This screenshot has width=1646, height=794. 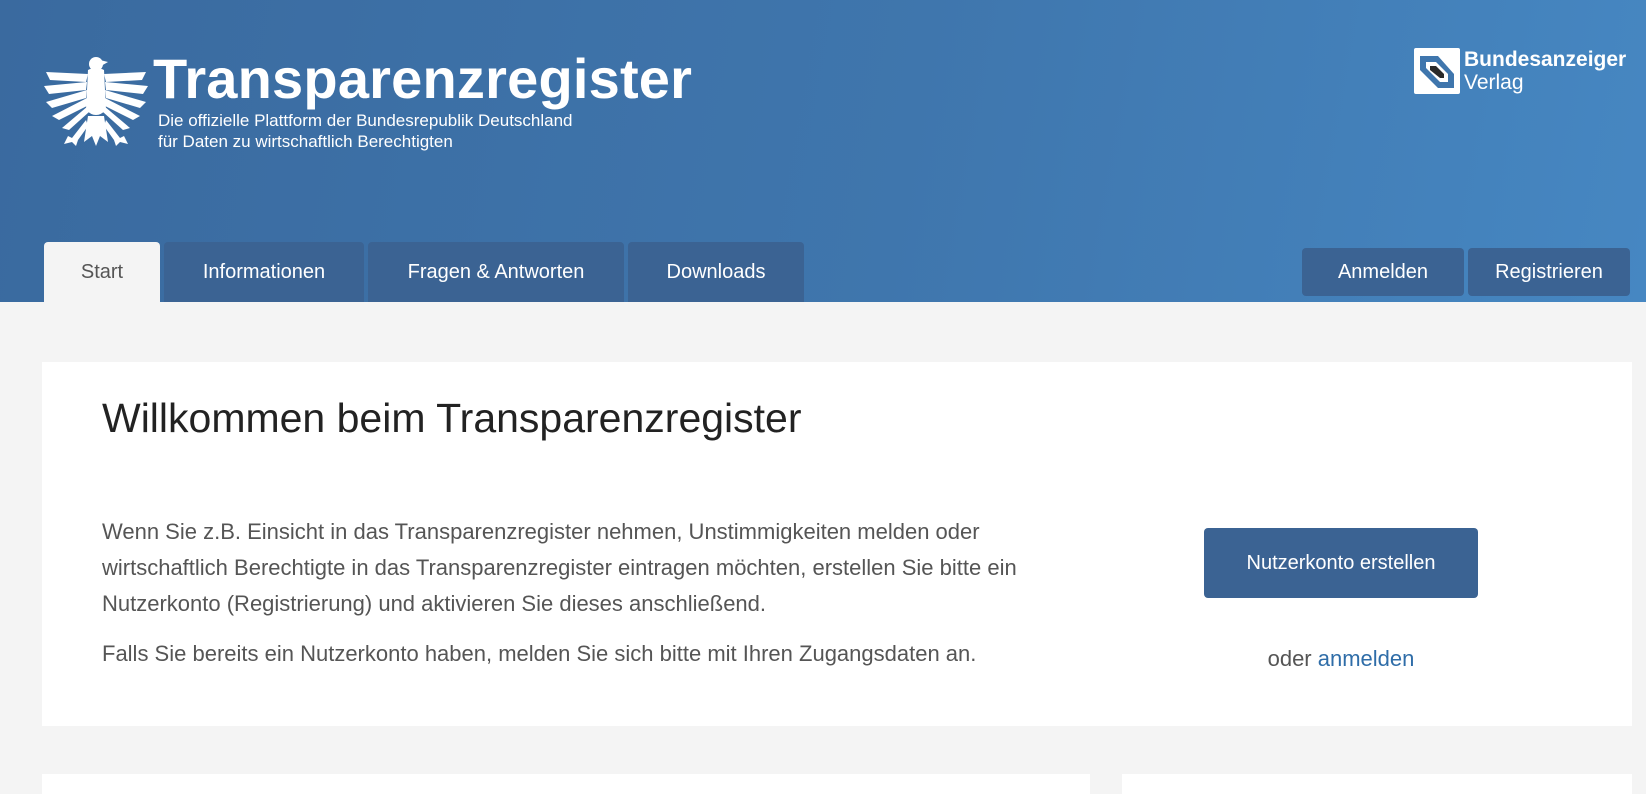 What do you see at coordinates (566, 784) in the screenshot?
I see `lower-card-left` at bounding box center [566, 784].